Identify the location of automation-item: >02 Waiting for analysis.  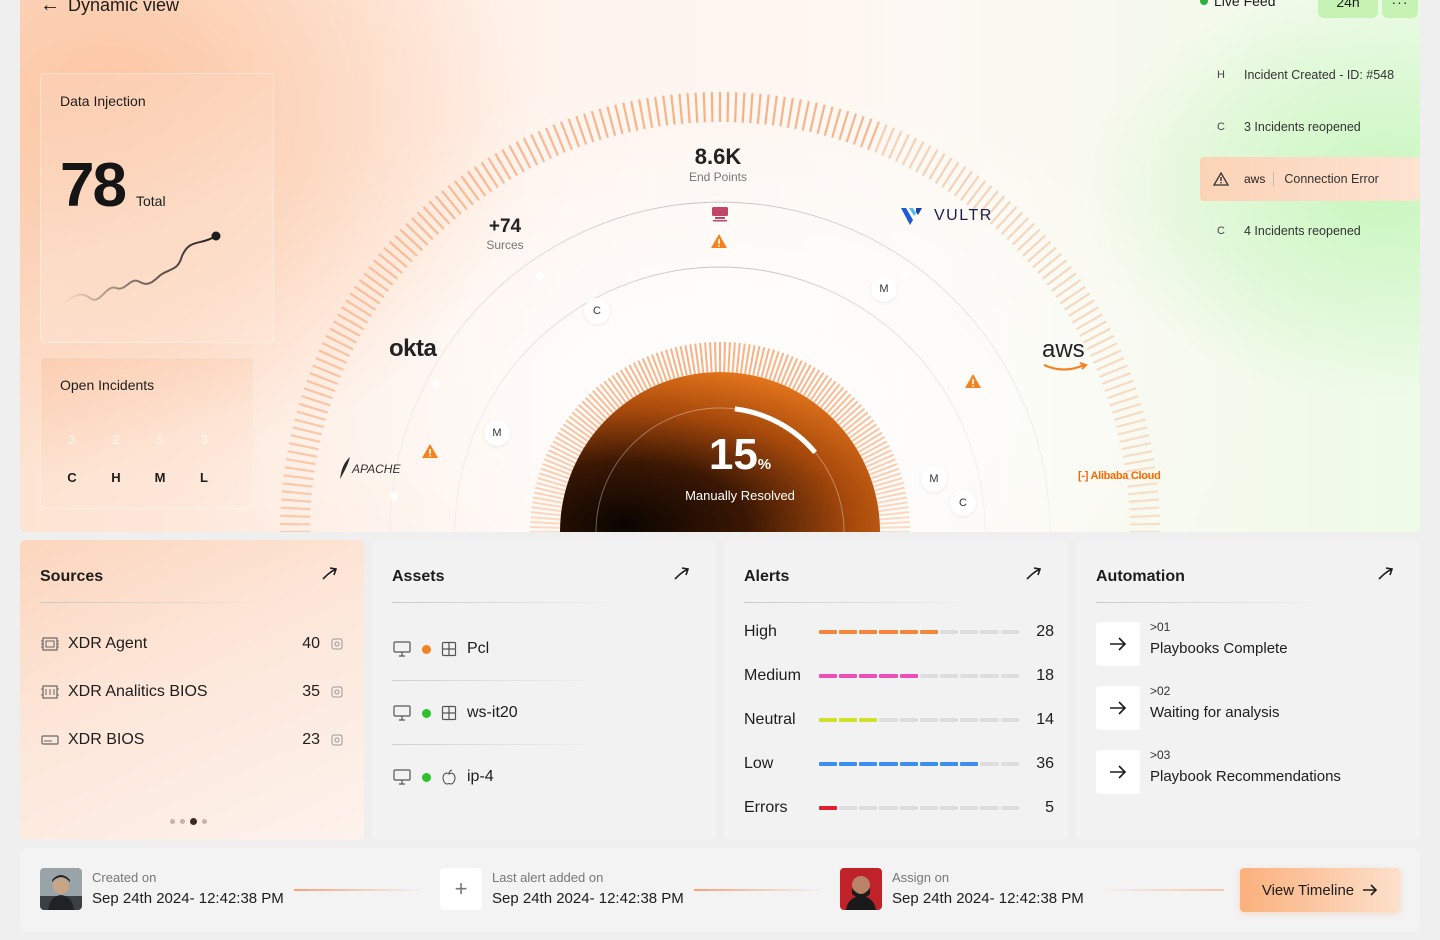
(1251, 707).